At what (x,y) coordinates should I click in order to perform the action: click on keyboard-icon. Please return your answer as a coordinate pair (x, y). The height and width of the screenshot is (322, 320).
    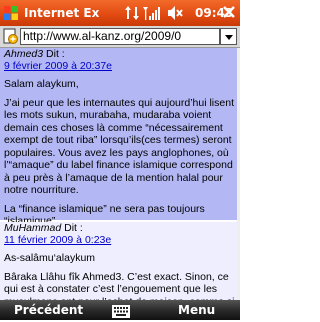
    Looking at the image, I should click on (121, 310).